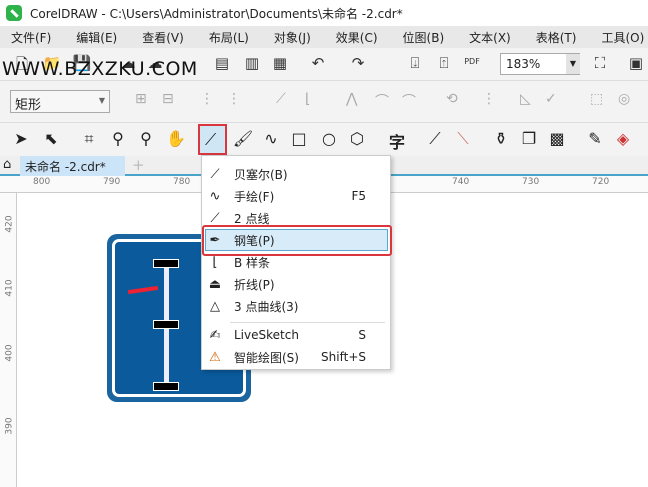  I want to click on three-point-curve-icon: △, so click(215, 306).